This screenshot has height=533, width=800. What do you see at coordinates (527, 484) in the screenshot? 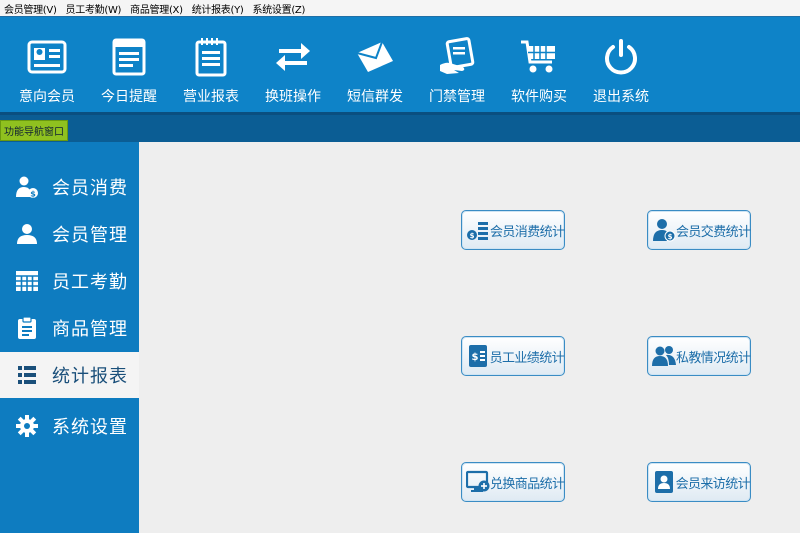
I see `report-label: 兑换商品统计` at bounding box center [527, 484].